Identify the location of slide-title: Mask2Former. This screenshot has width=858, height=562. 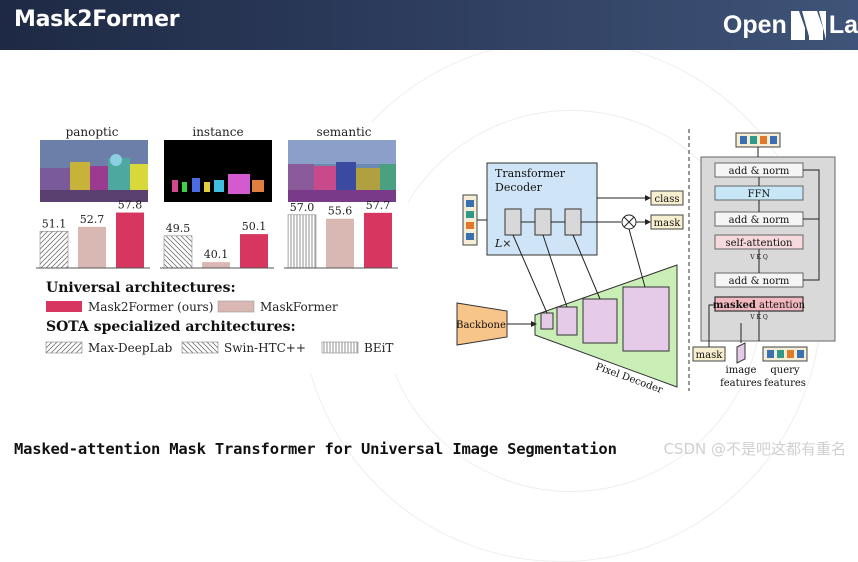
(97, 19).